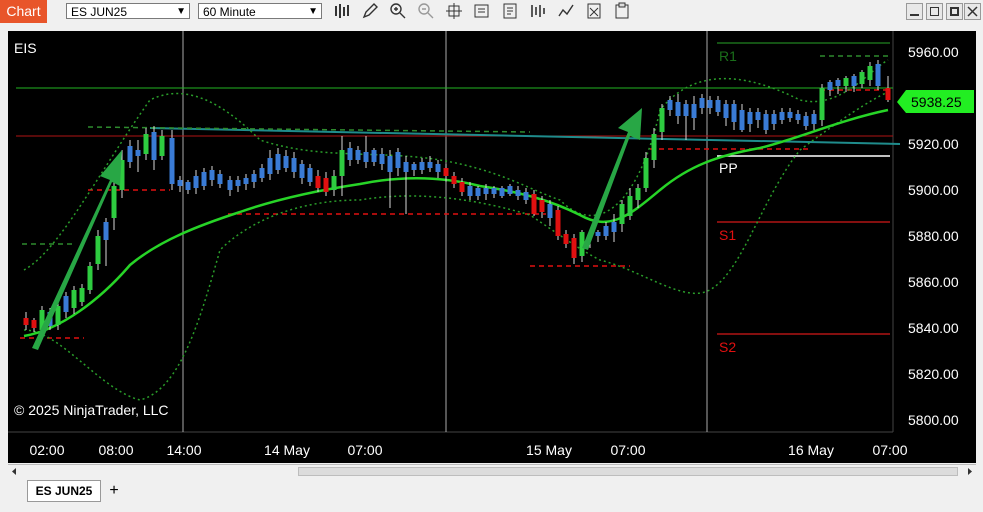 The width and height of the screenshot is (983, 512). Describe the element at coordinates (370, 11) in the screenshot. I see `draw-pencil-icon` at that location.